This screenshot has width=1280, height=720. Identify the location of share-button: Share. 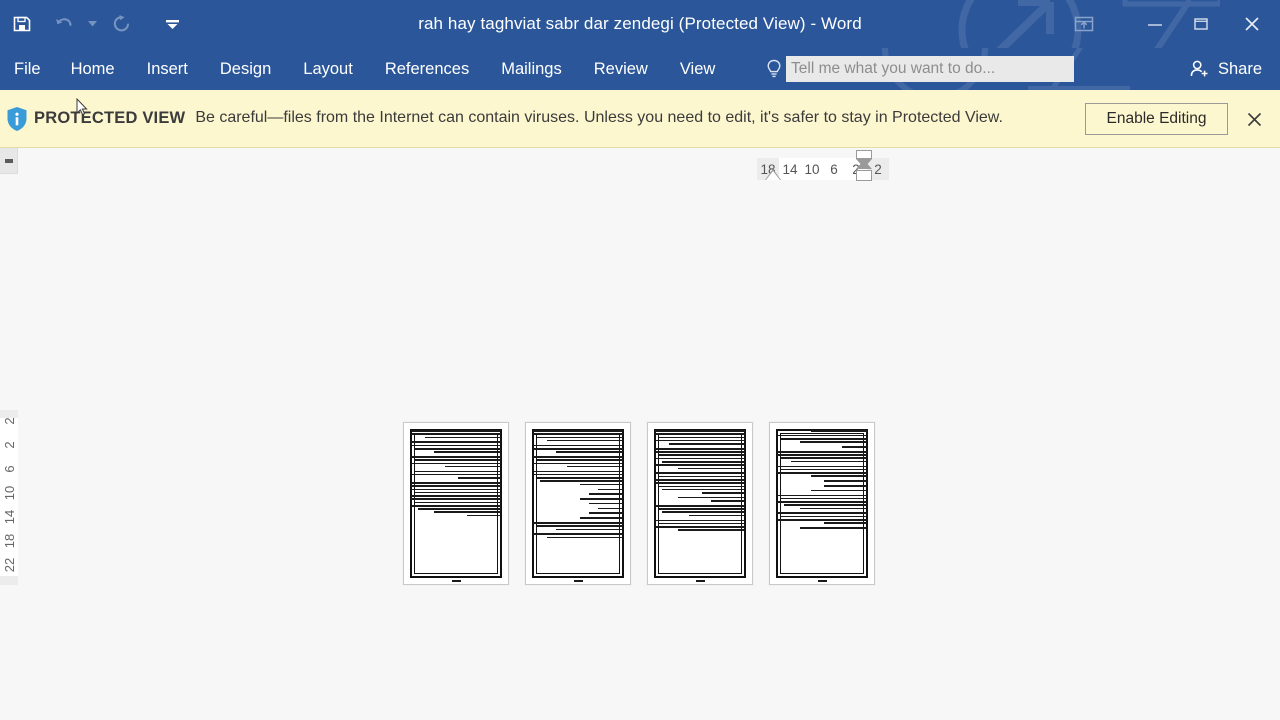
(1225, 69).